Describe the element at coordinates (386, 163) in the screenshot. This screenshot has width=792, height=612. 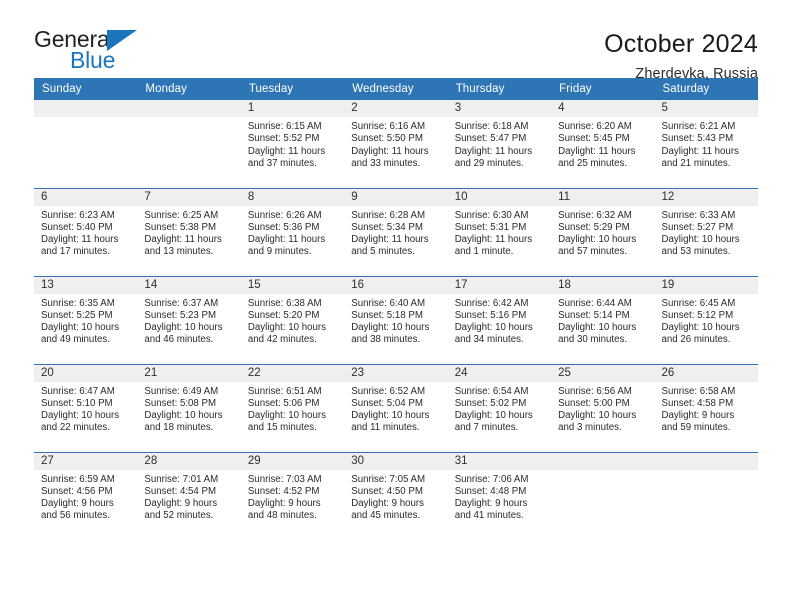
I see `daylight-duration-line2: and 33 minutes.` at that location.